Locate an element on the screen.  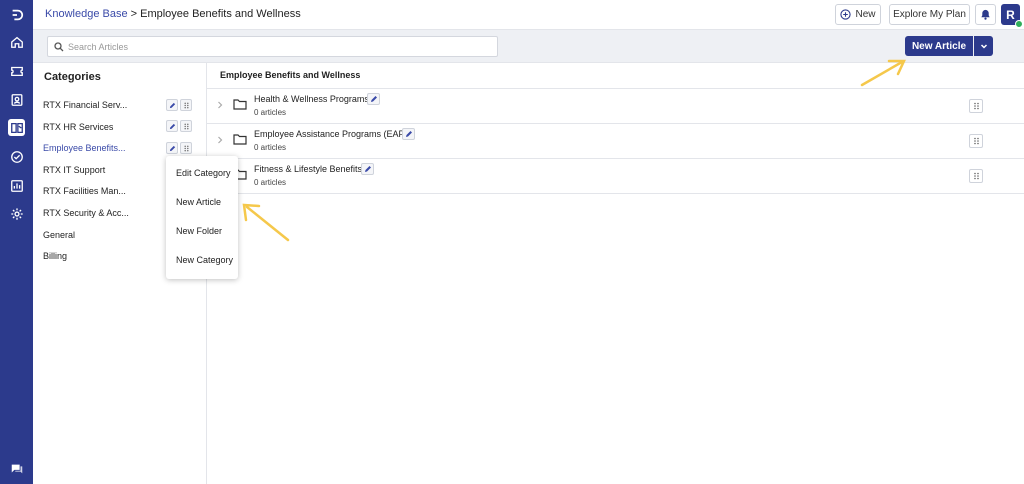
notifications-button is located at coordinates (985, 14).